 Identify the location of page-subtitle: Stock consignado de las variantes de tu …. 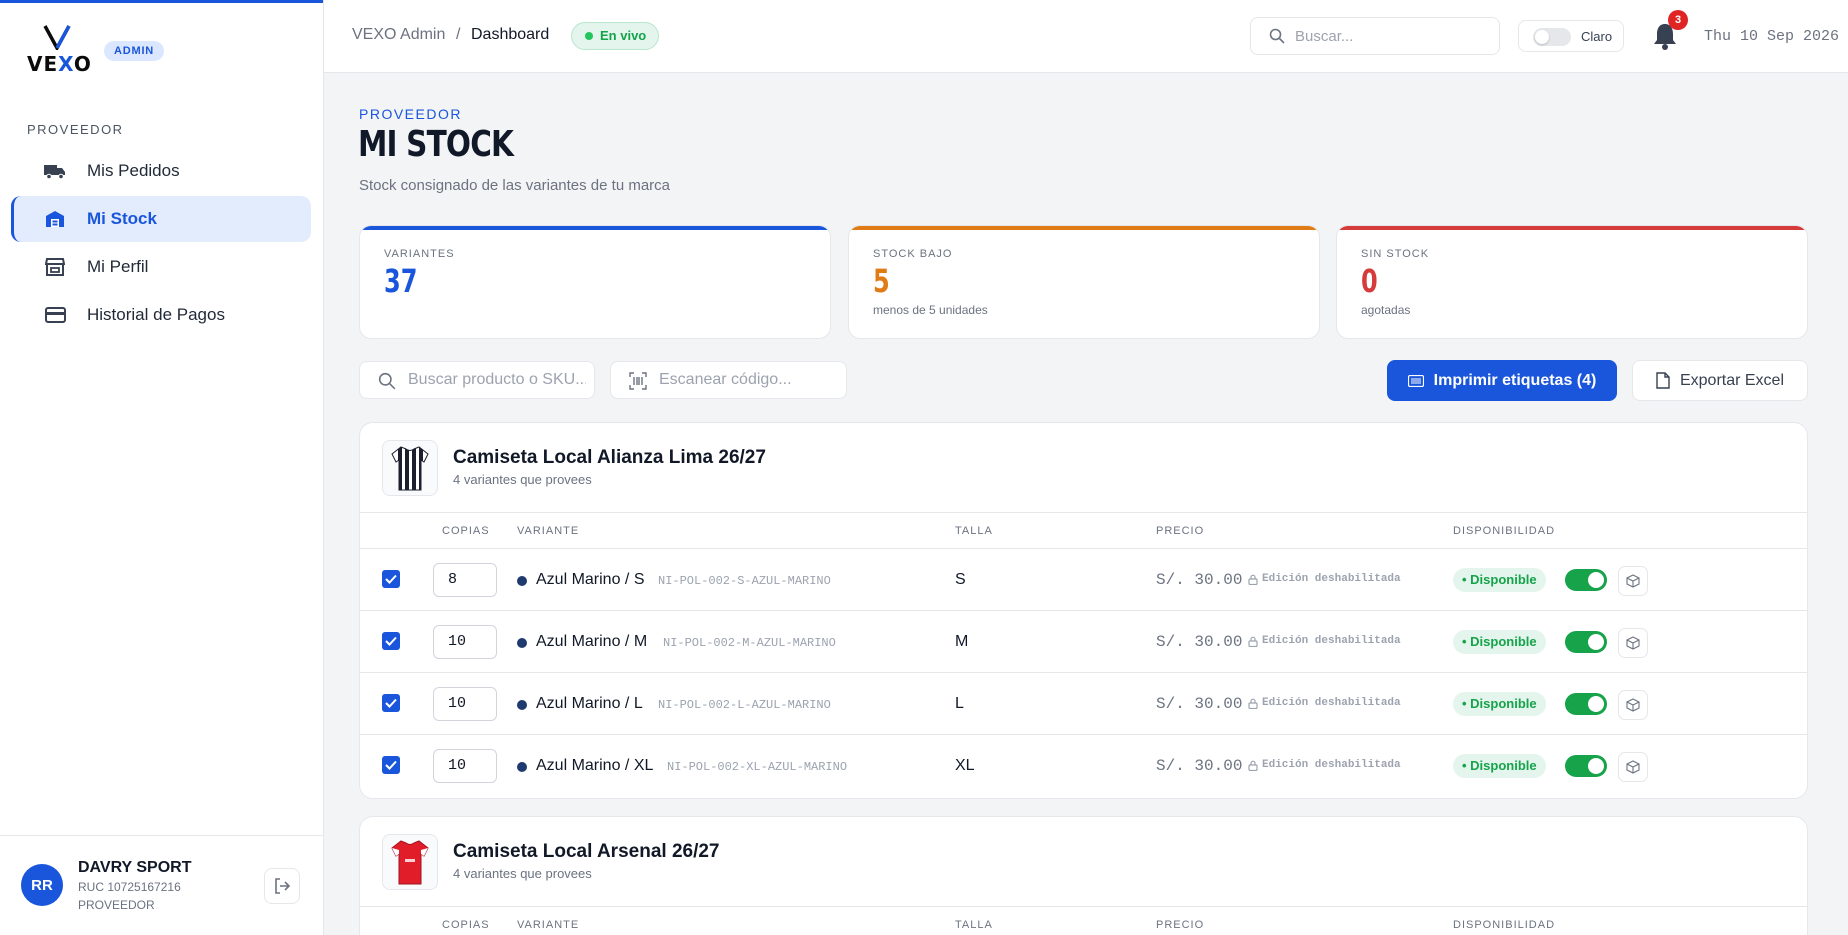
(515, 185).